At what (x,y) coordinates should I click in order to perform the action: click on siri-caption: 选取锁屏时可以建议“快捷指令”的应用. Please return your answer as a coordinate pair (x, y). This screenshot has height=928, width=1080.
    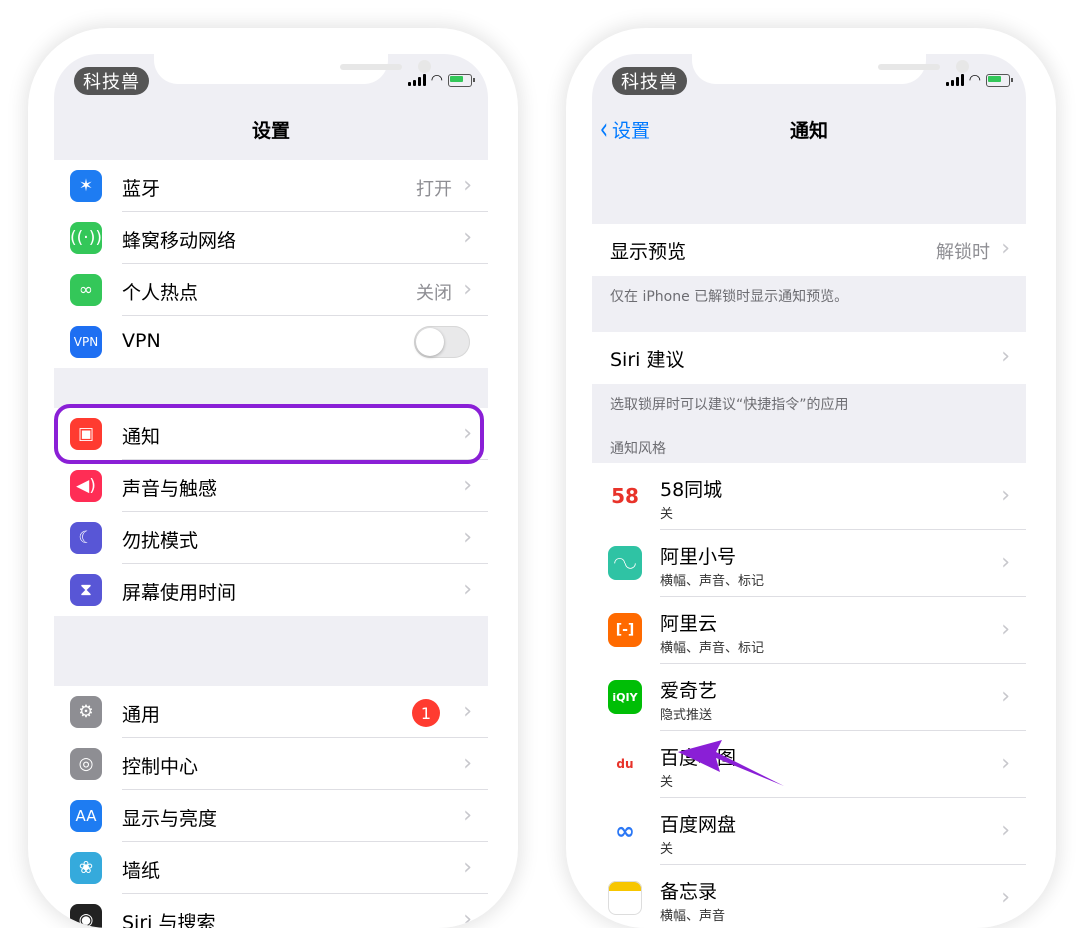
    Looking at the image, I should click on (729, 405).